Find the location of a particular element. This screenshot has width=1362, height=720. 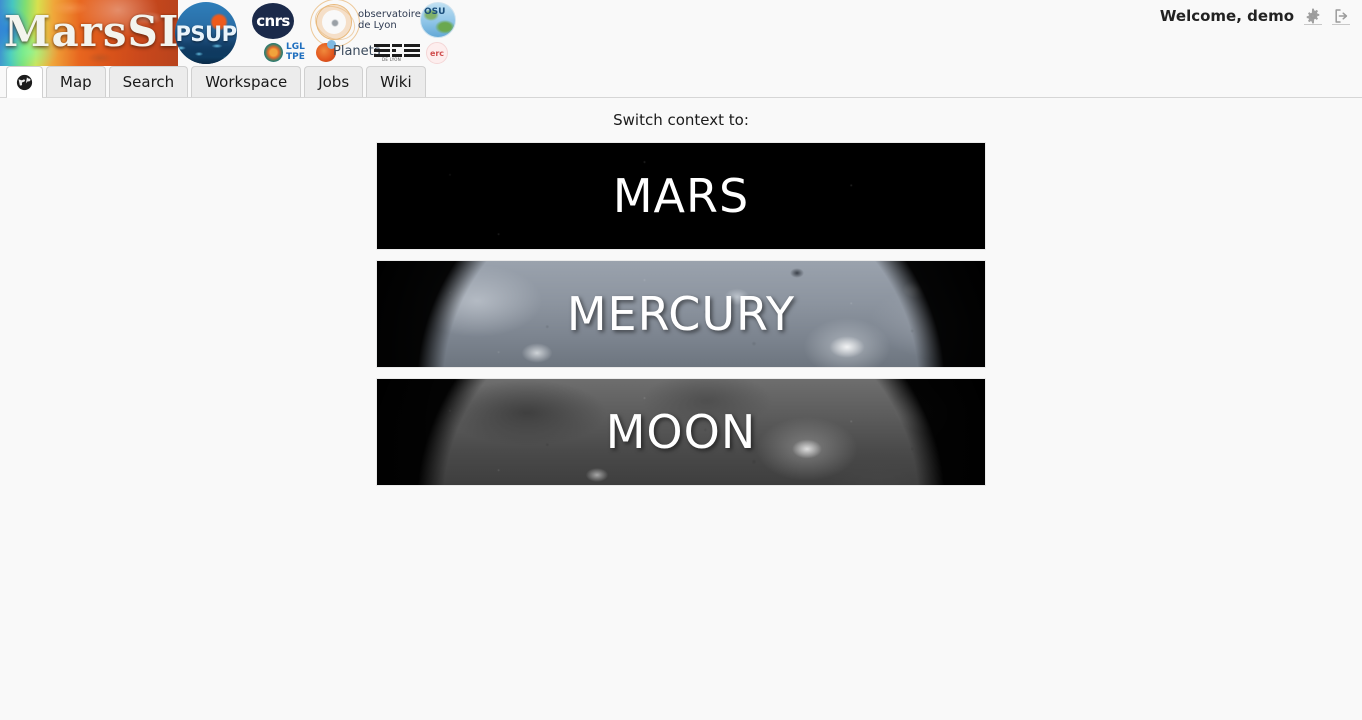

tab-map: Map is located at coordinates (76, 81).